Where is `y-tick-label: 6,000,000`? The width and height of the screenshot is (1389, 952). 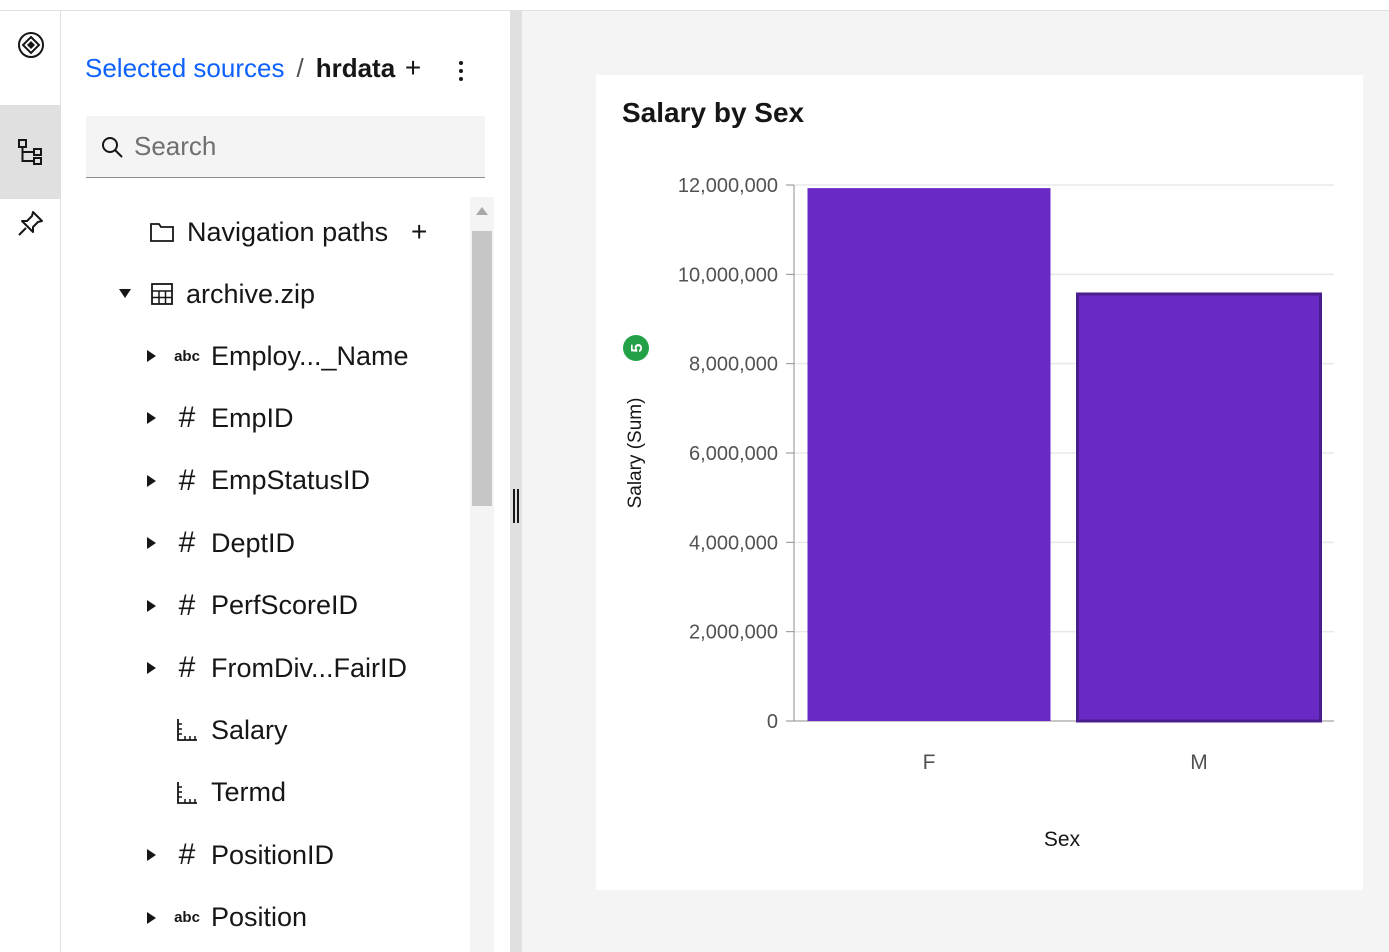 y-tick-label: 6,000,000 is located at coordinates (733, 454).